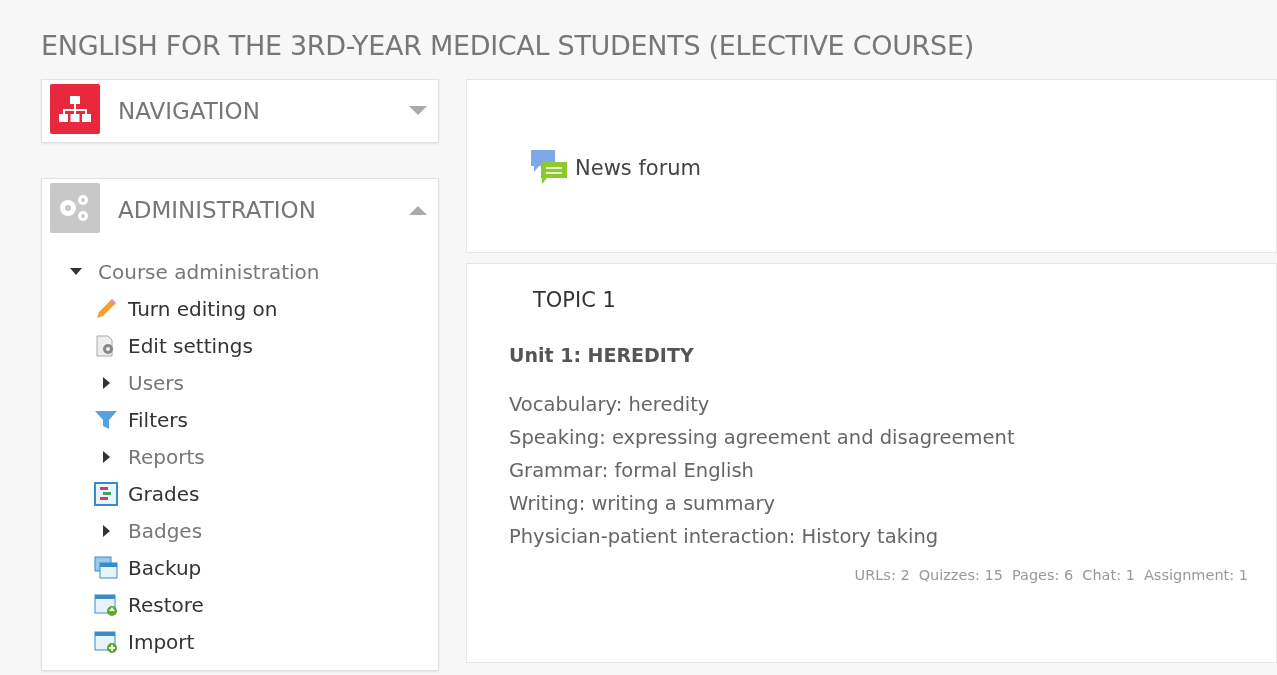  What do you see at coordinates (217, 210) in the screenshot?
I see `block-title: ADMINISTRATION` at bounding box center [217, 210].